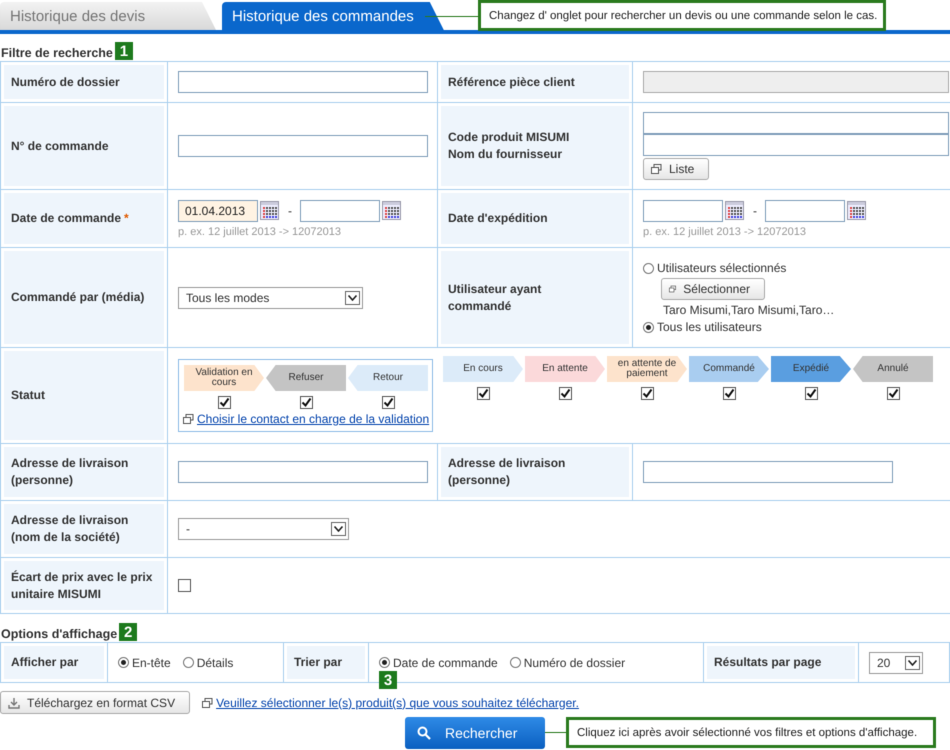 Image resolution: width=950 pixels, height=750 pixels. Describe the element at coordinates (713, 289) in the screenshot. I see `select-button: Sélectionner` at that location.